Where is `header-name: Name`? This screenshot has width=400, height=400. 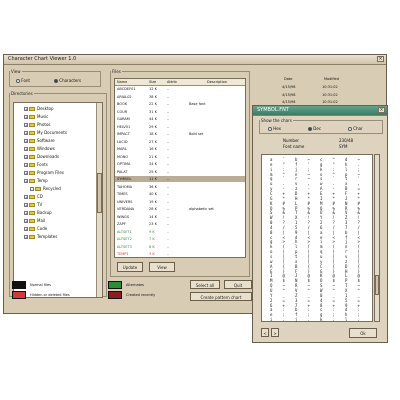
header-name: Name is located at coordinates (122, 82).